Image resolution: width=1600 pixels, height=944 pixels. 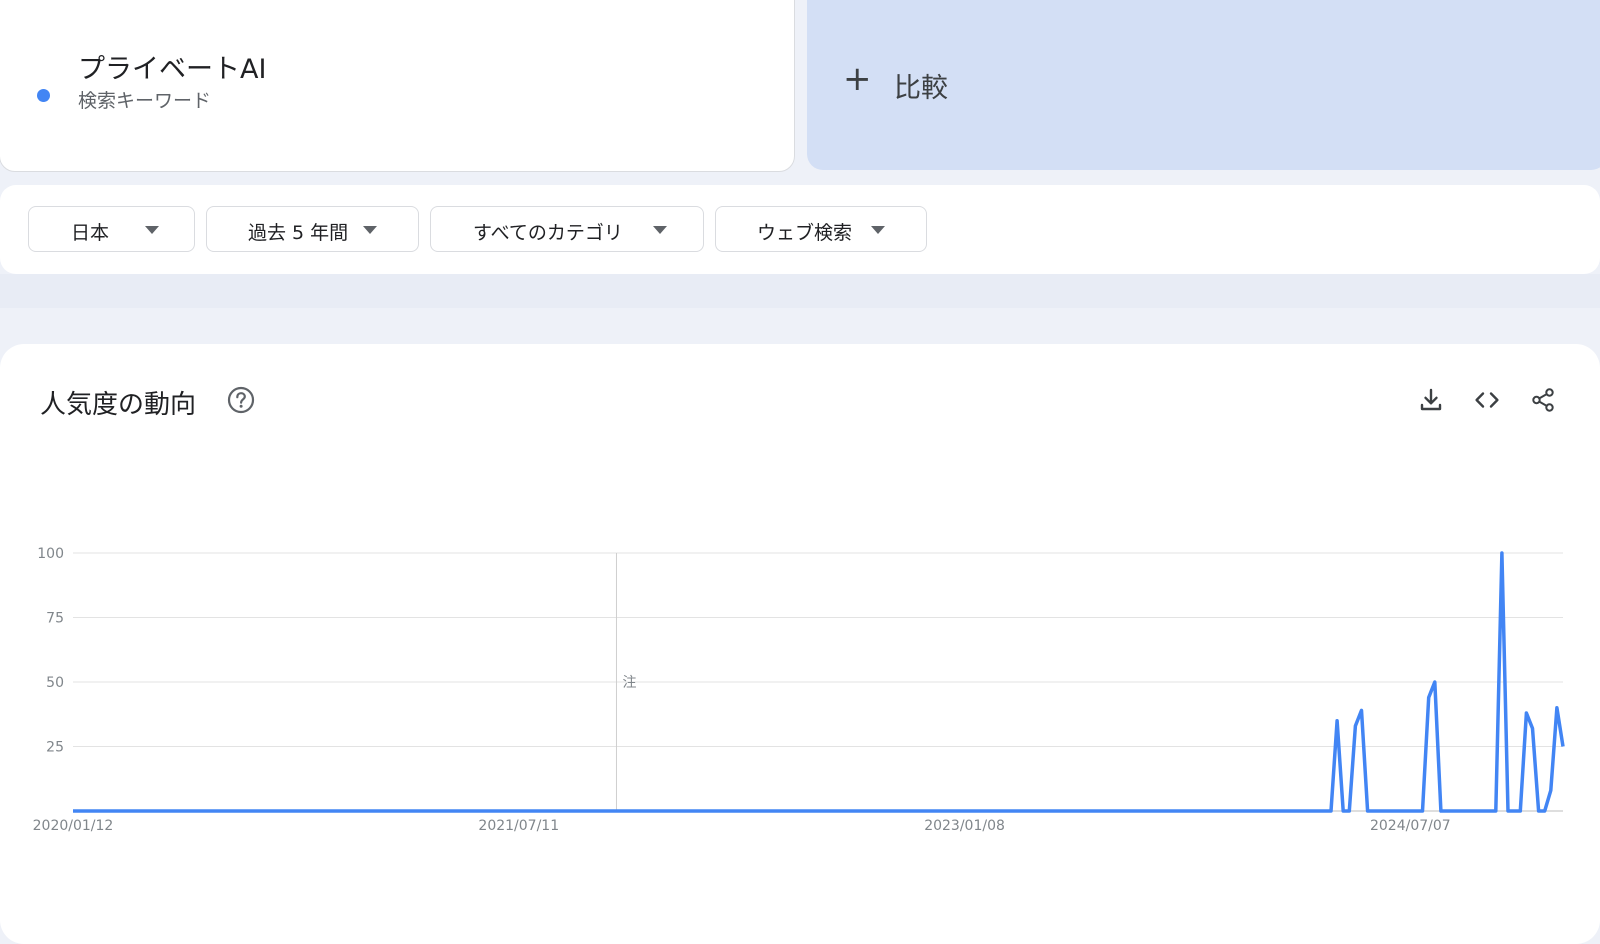 I want to click on y-tick-label: 75, so click(x=55, y=619).